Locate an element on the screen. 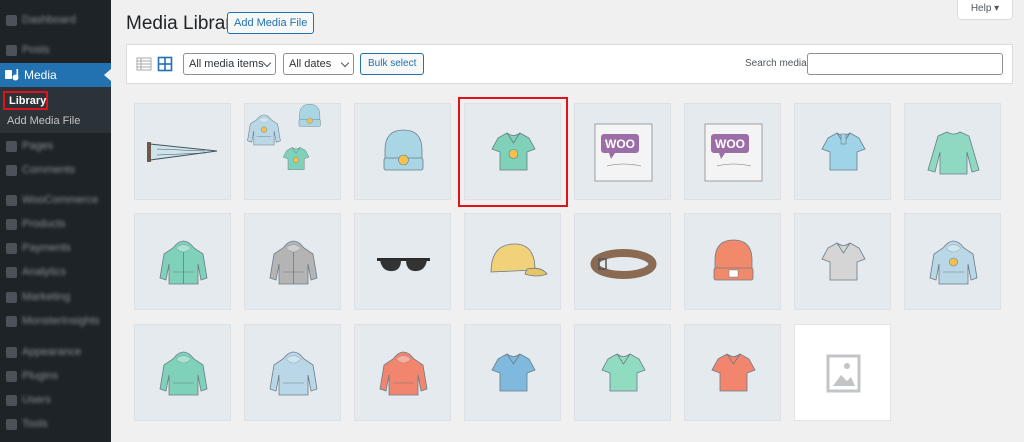 The image size is (1024, 442). sidebar-item-label: Plugins is located at coordinates (40, 376).